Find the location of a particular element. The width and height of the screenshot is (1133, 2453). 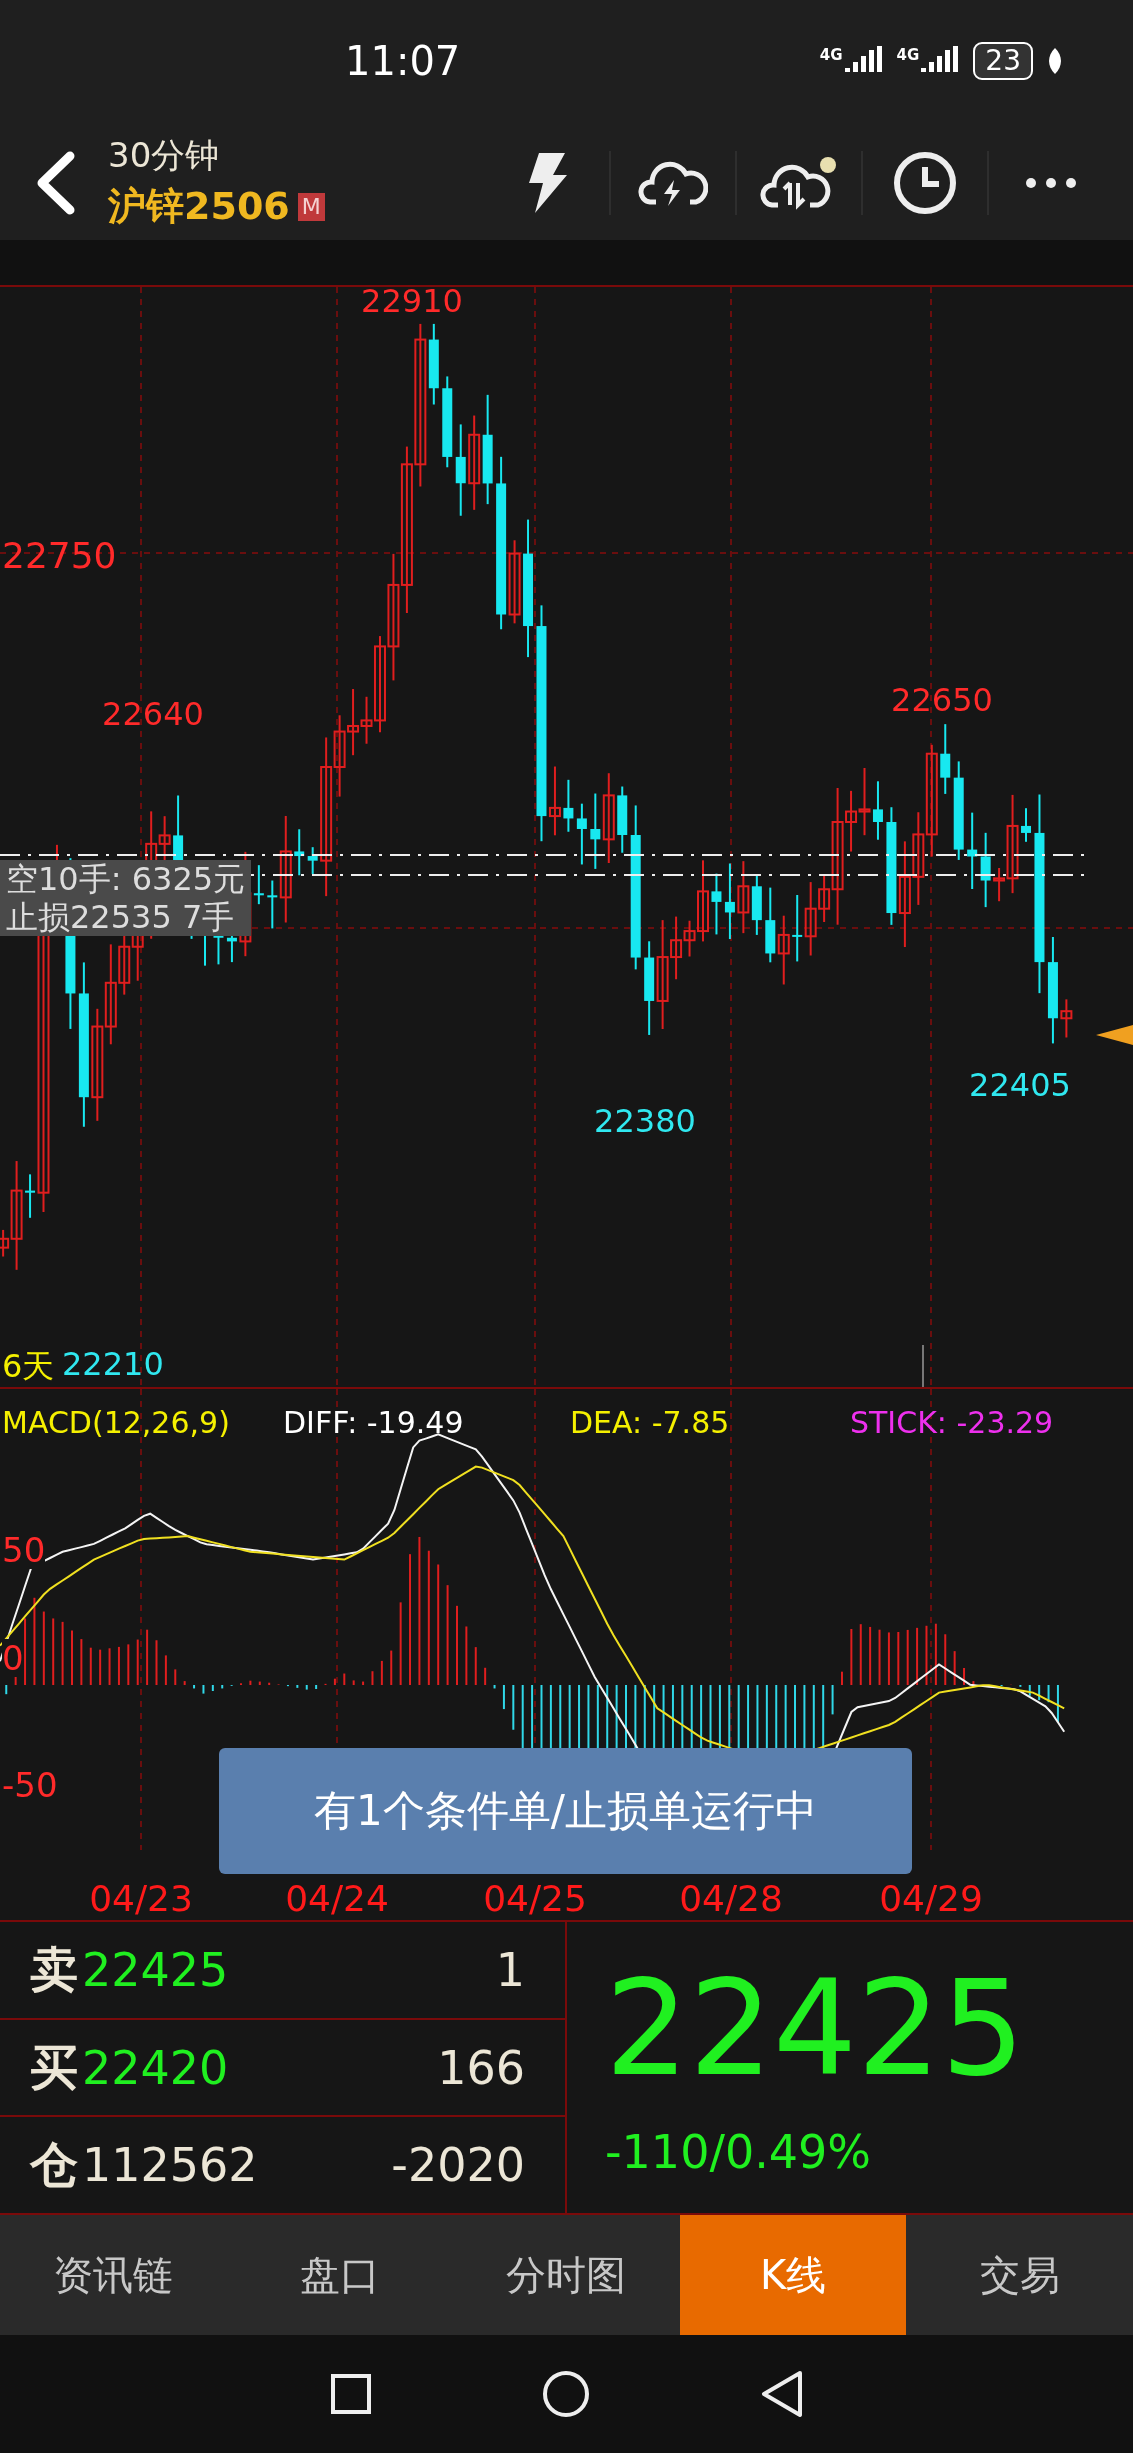

last-price: 22425 is located at coordinates (815, 2028).